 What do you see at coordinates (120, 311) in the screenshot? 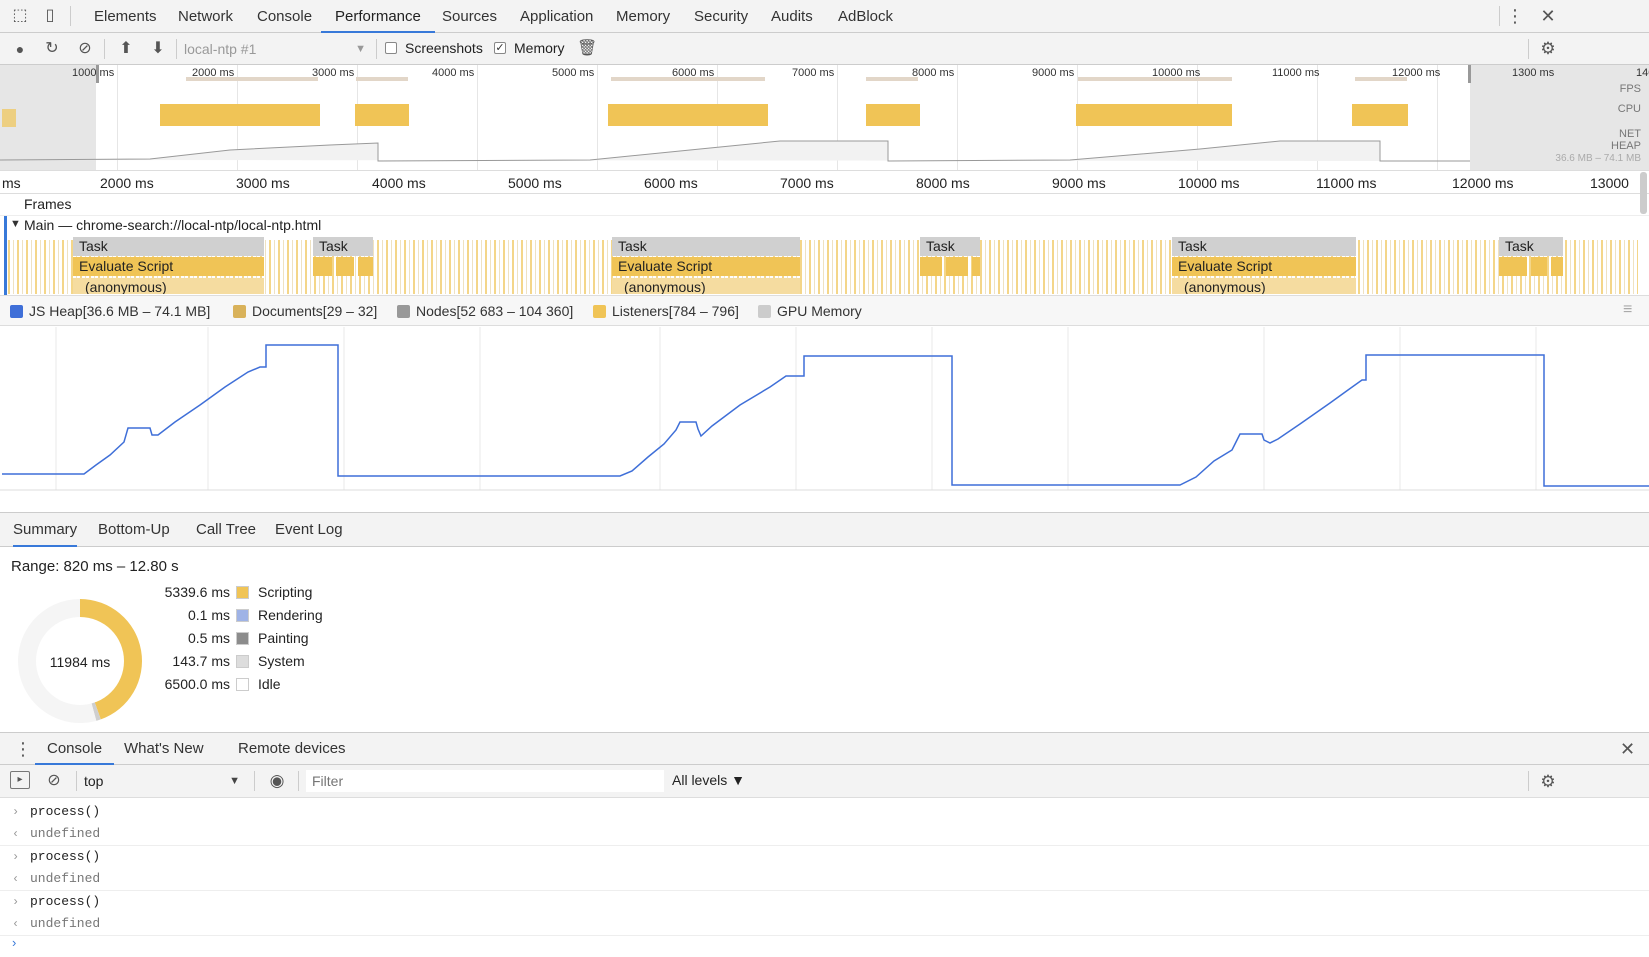
I see `legend-js-heap-label: JS Heap[36.6 MB – 74.1 MB]` at bounding box center [120, 311].